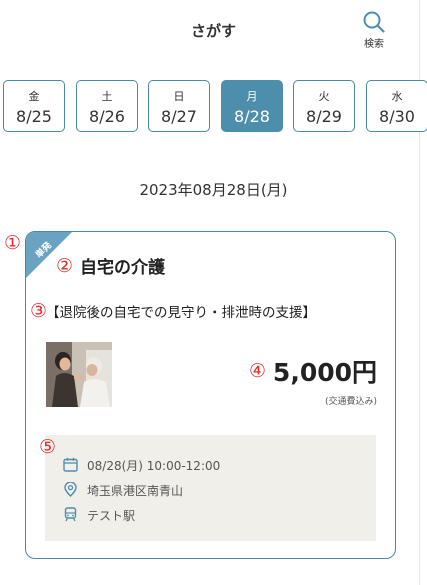 Image resolution: width=427 pixels, height=585 pixels. Describe the element at coordinates (39, 311) in the screenshot. I see `annotation-number-3: ③` at that location.